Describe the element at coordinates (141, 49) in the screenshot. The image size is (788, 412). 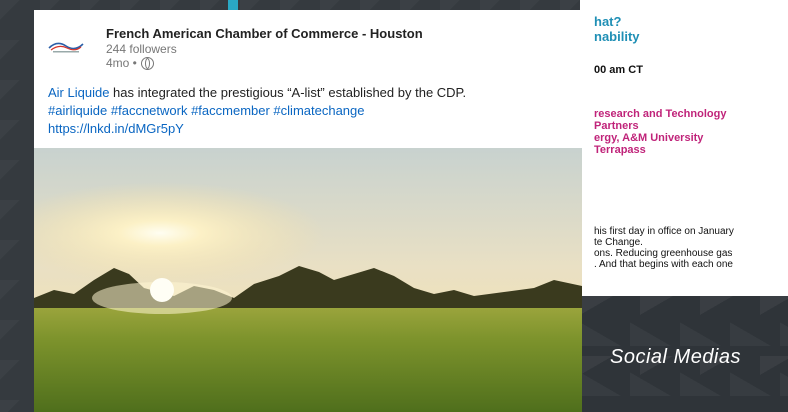
I see `follower-count: 244 followers` at that location.